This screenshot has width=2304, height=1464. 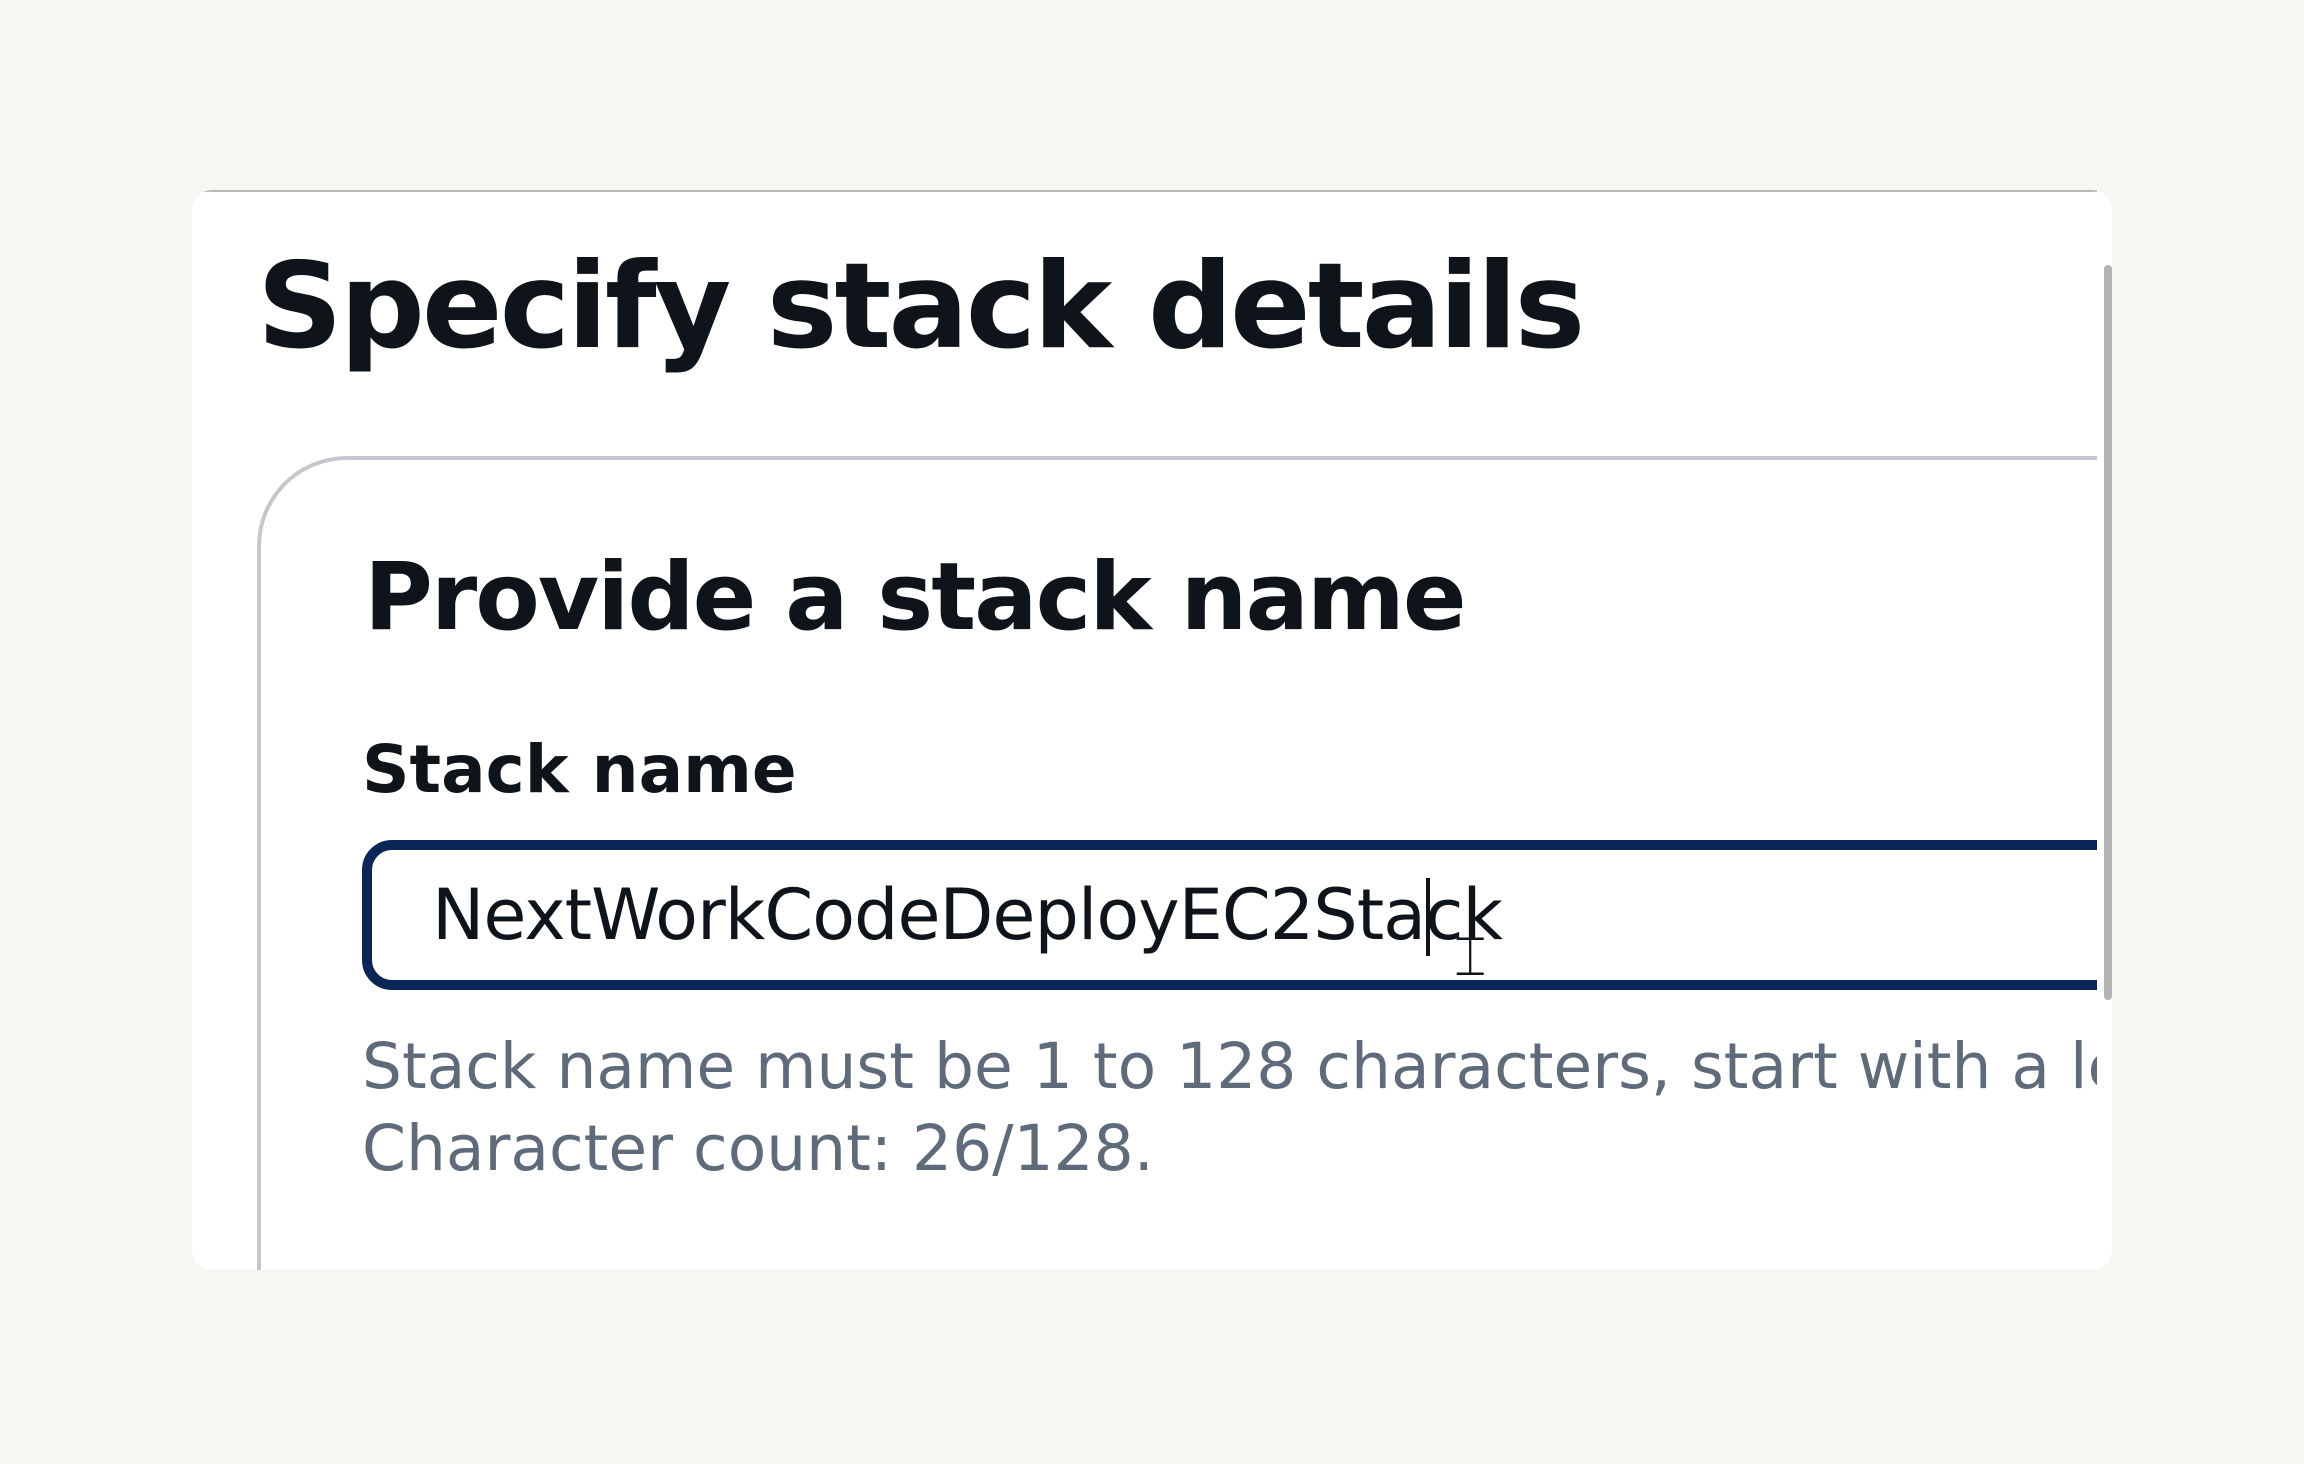 What do you see at coordinates (758, 1148) in the screenshot?
I see `character-count: Character count: 26/128.` at bounding box center [758, 1148].